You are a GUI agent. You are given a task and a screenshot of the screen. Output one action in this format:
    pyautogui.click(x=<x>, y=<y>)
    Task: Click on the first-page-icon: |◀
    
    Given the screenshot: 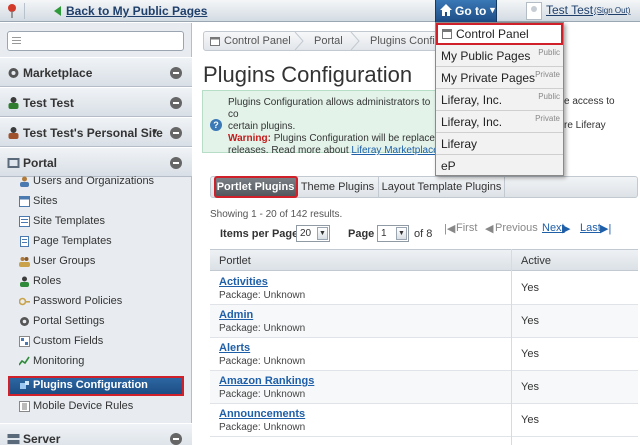 What is the action you would take?
    pyautogui.click(x=450, y=229)
    